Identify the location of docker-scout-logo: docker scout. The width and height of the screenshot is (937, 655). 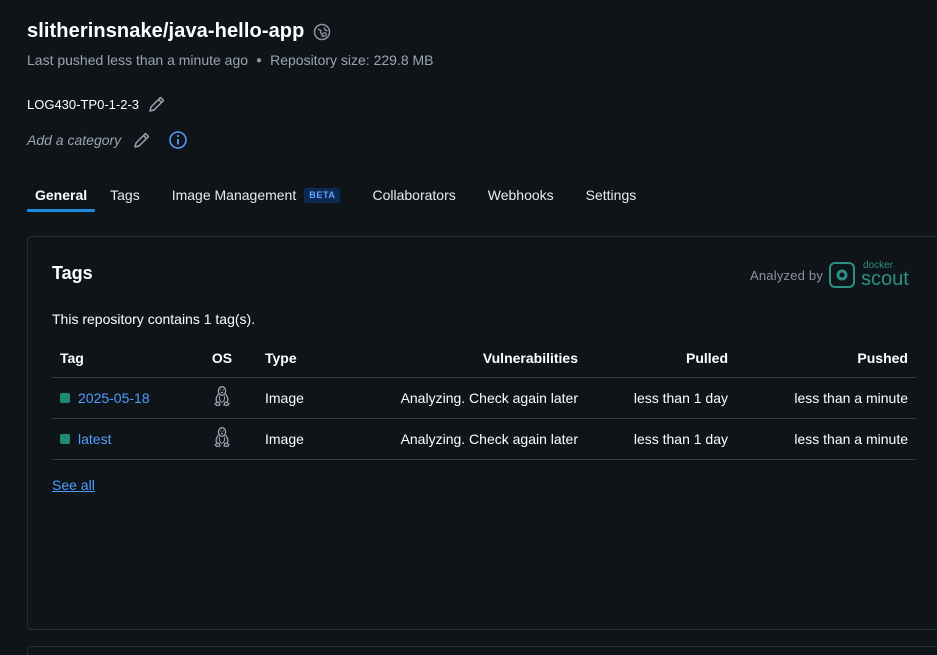
(869, 275).